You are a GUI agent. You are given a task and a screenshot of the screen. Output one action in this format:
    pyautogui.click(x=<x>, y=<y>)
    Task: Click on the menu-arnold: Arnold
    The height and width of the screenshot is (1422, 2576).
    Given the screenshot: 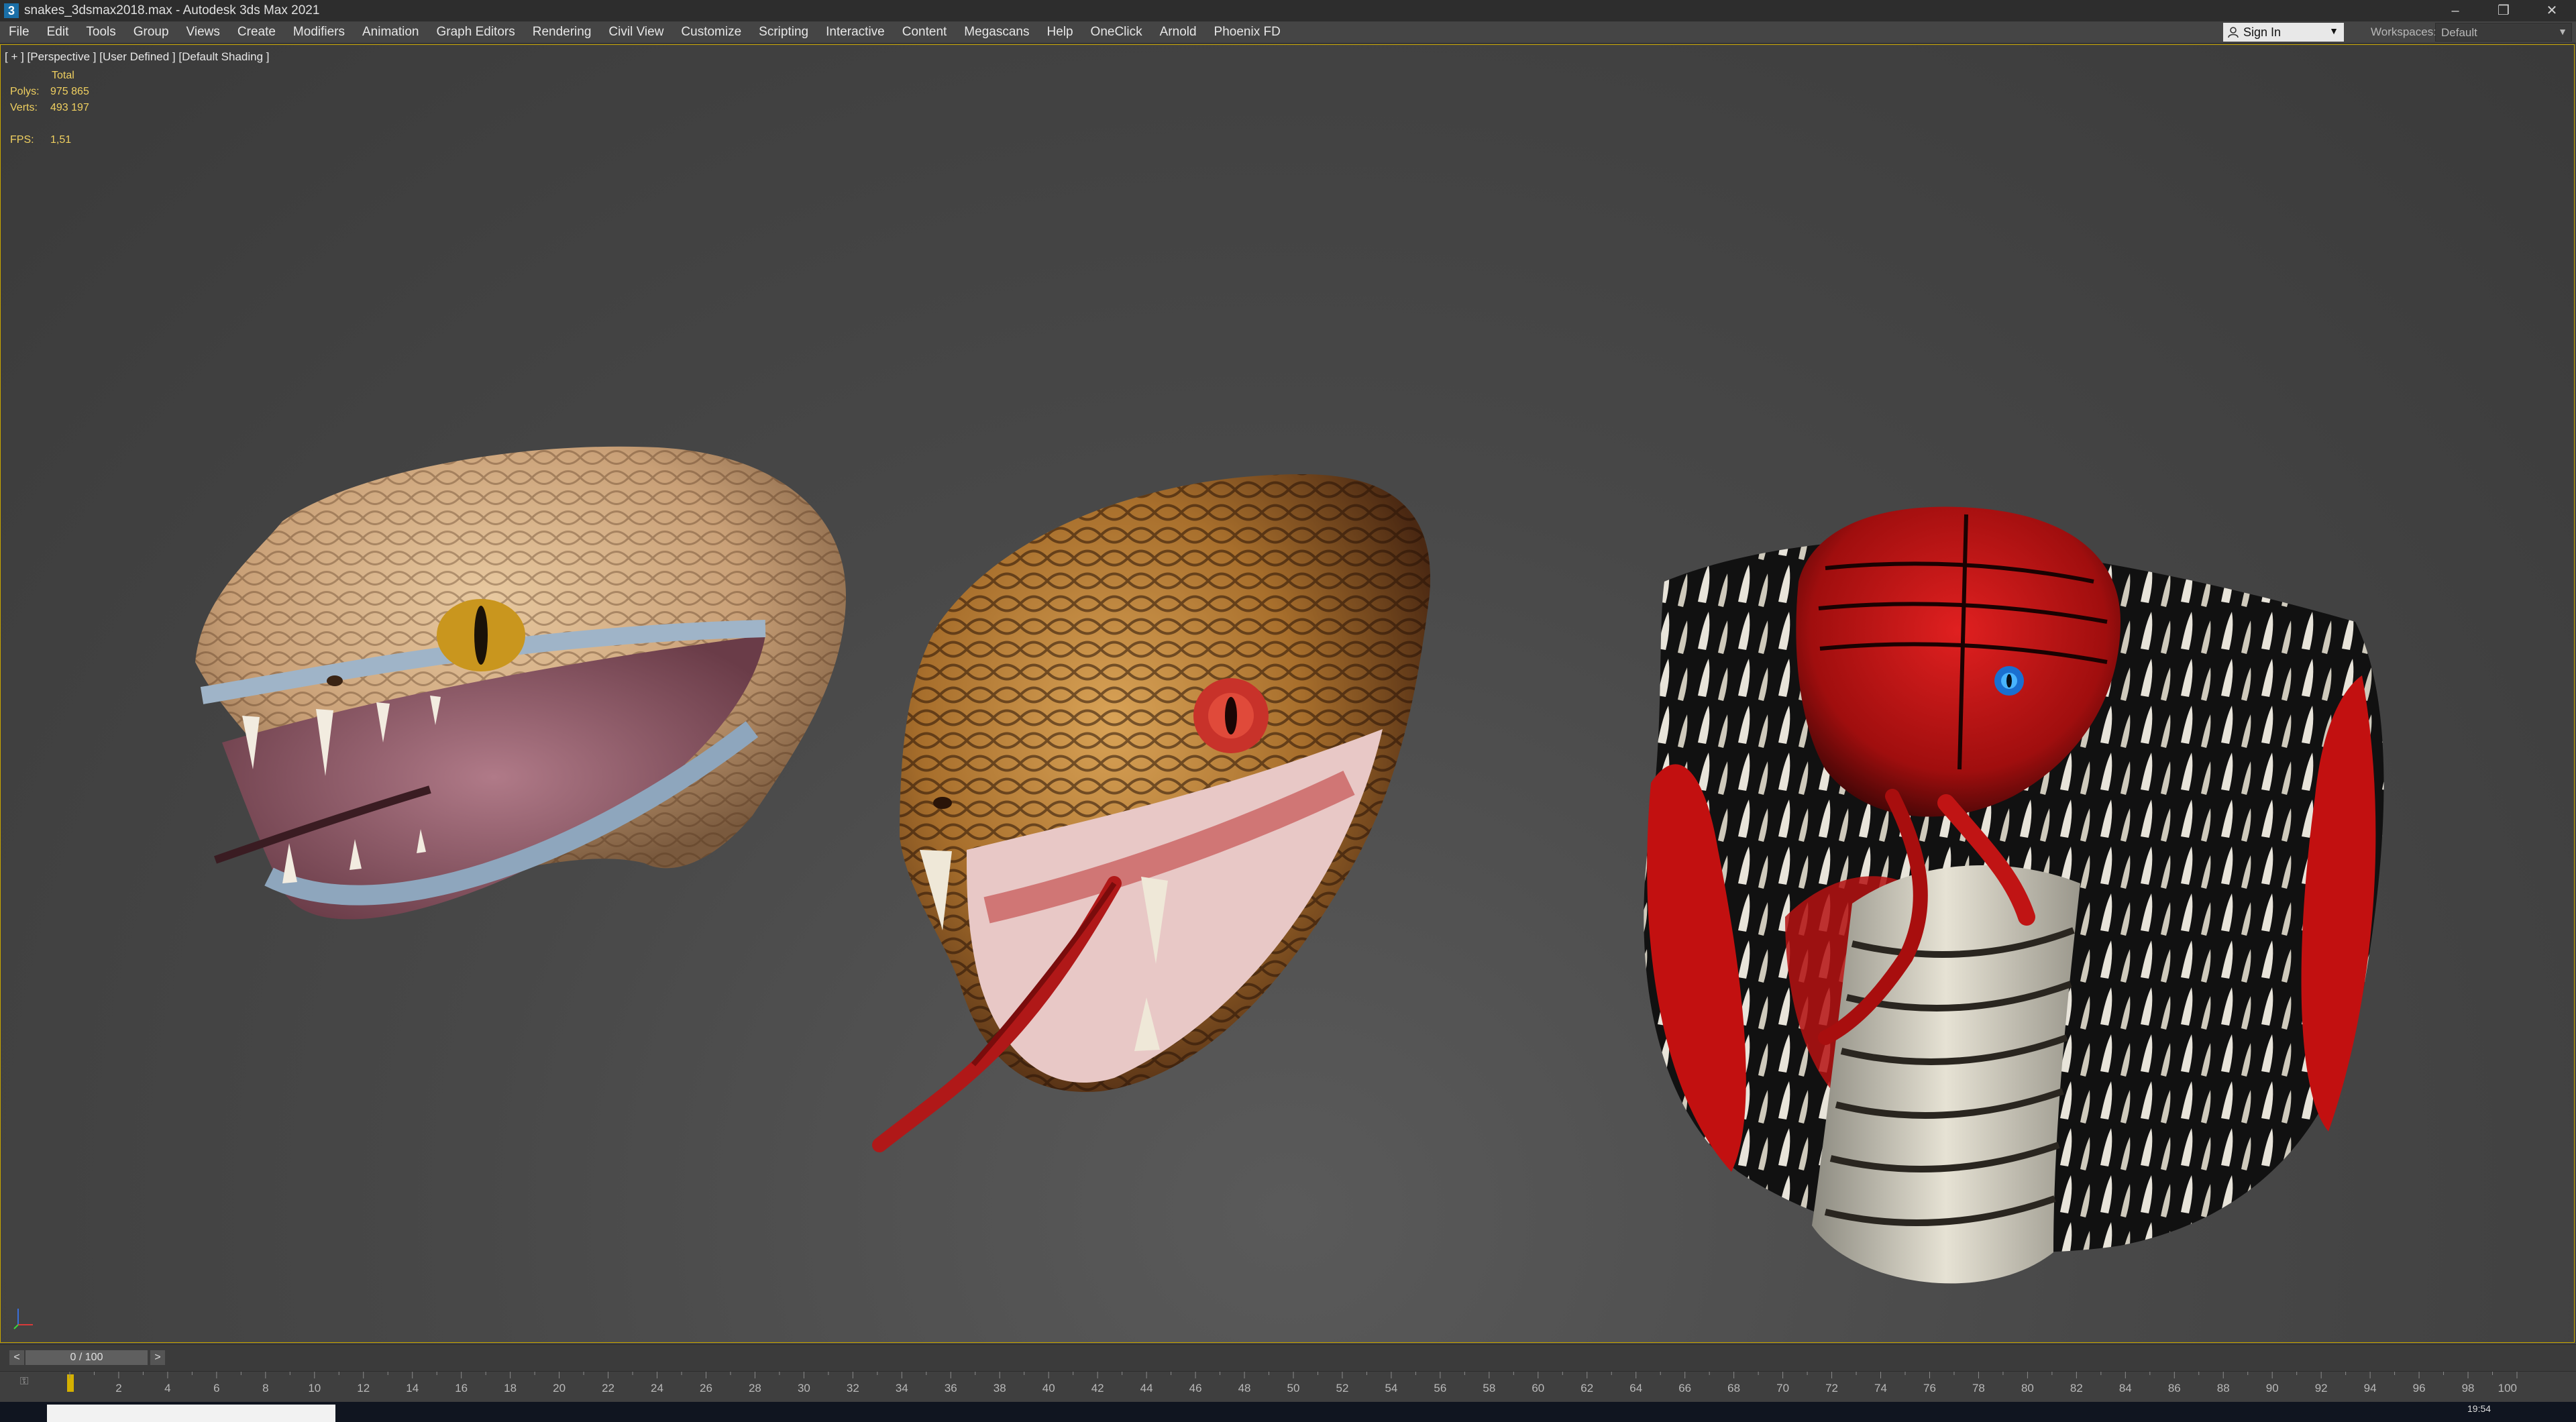 What is the action you would take?
    pyautogui.click(x=1178, y=32)
    